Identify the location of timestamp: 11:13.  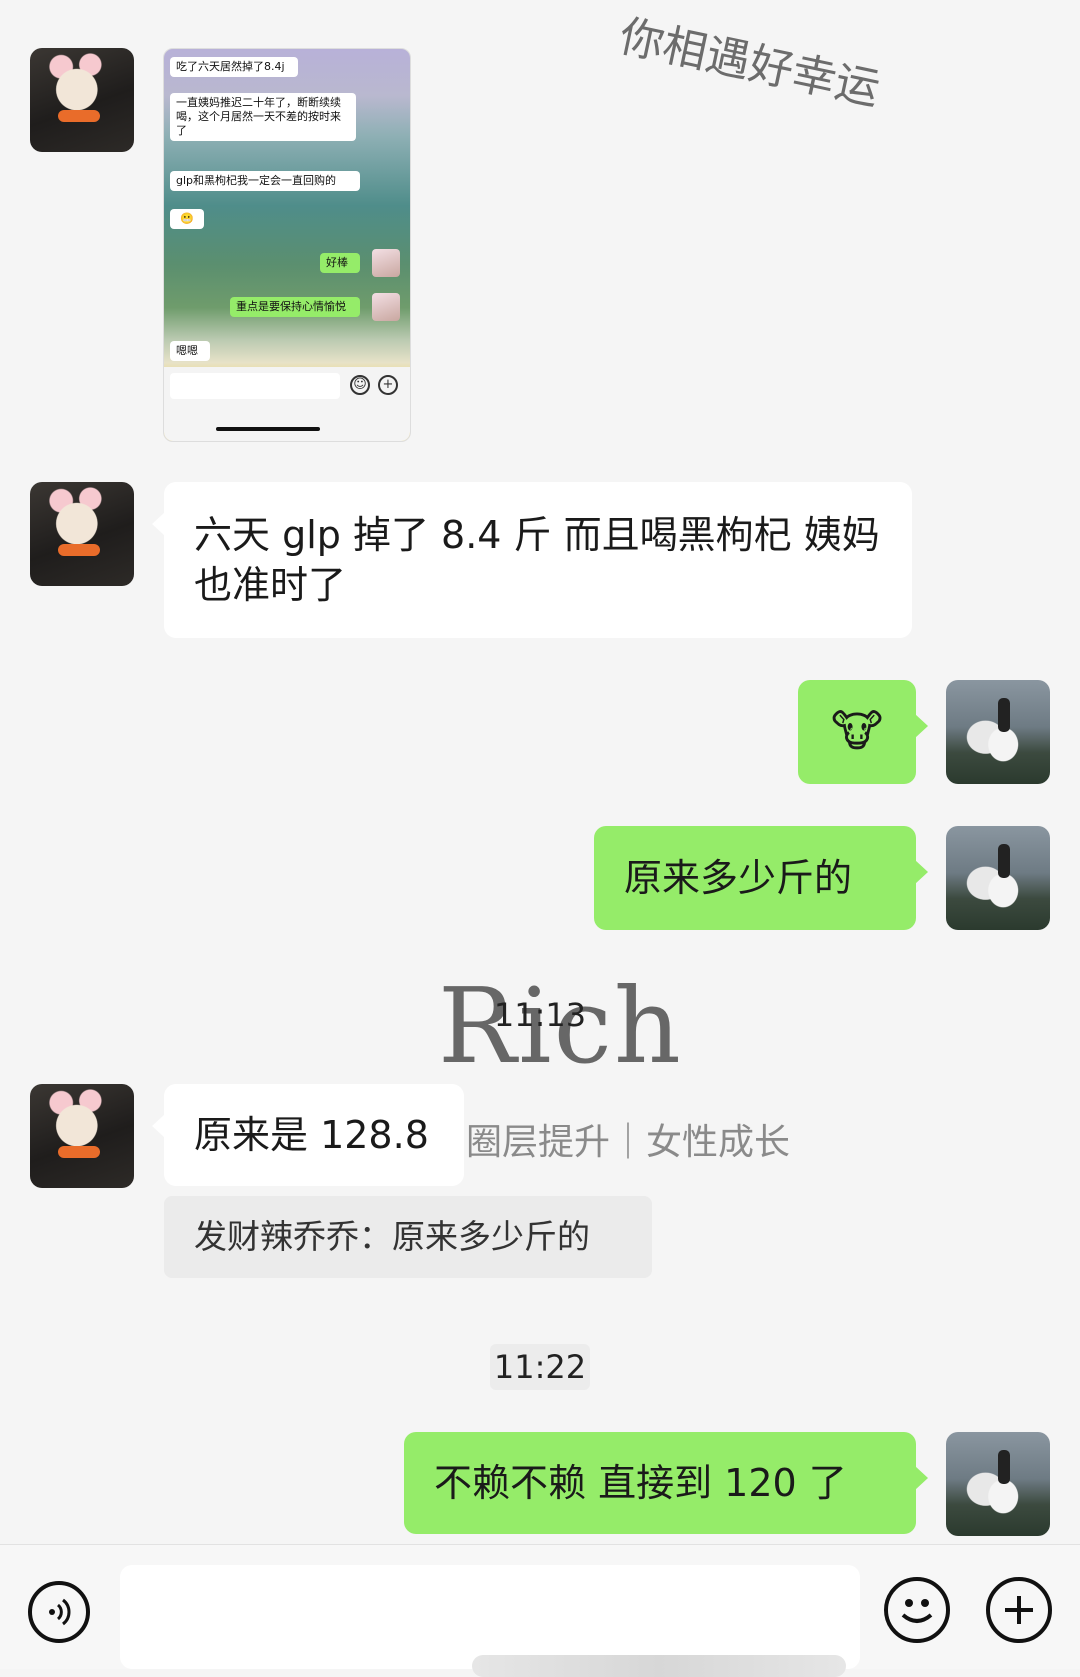
(540, 1015).